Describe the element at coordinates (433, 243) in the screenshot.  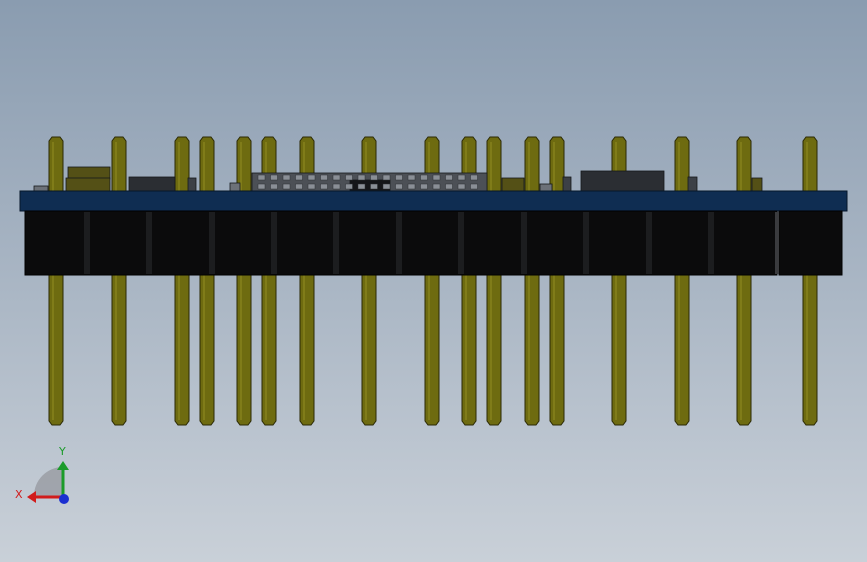
I see `pin-header-blocks` at that location.